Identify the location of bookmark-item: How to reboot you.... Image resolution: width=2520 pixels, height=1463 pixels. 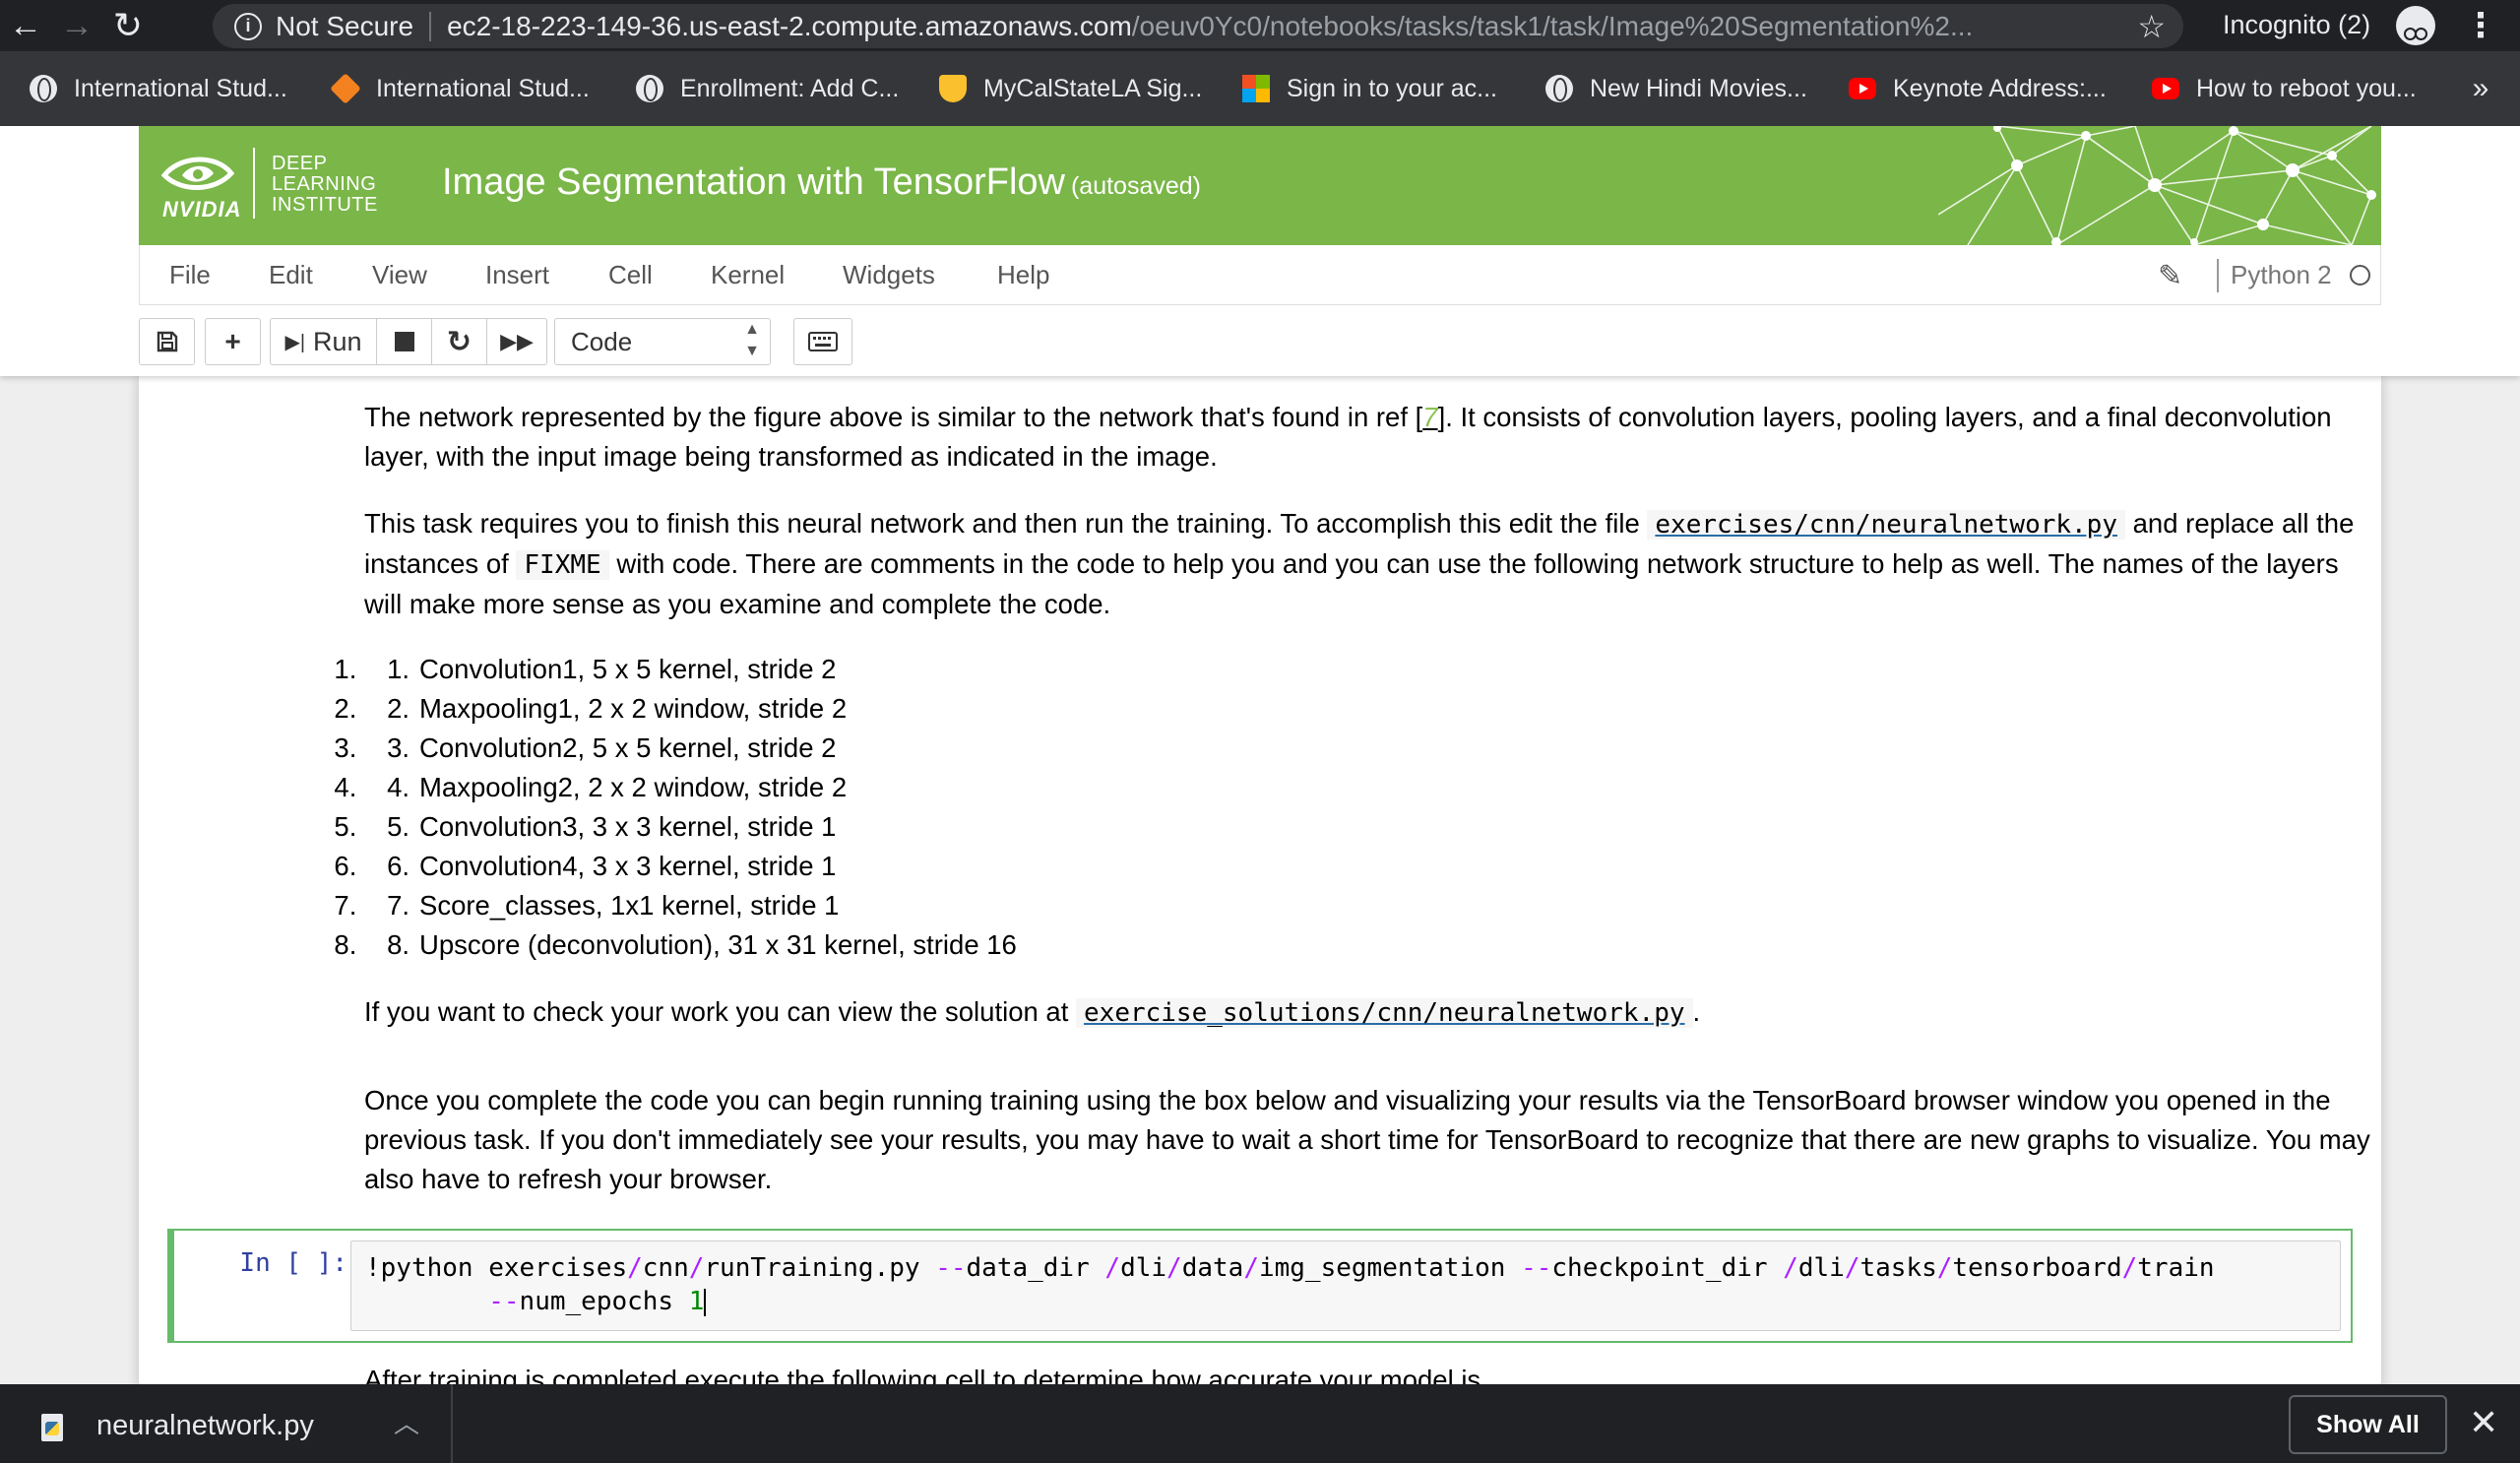
(2284, 88).